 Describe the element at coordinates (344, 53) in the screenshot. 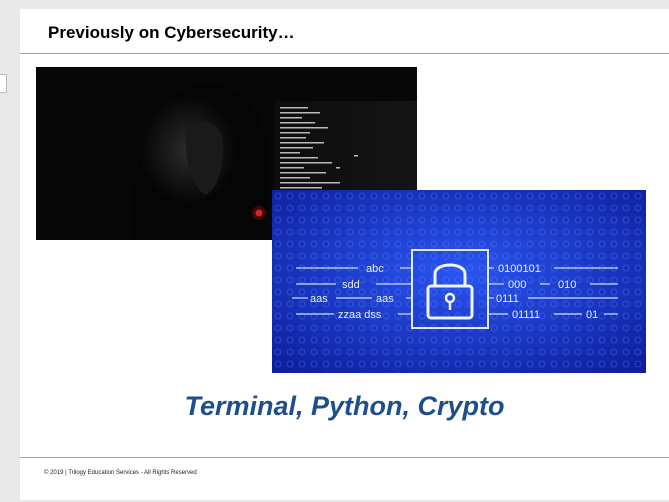

I see `title-divider` at that location.